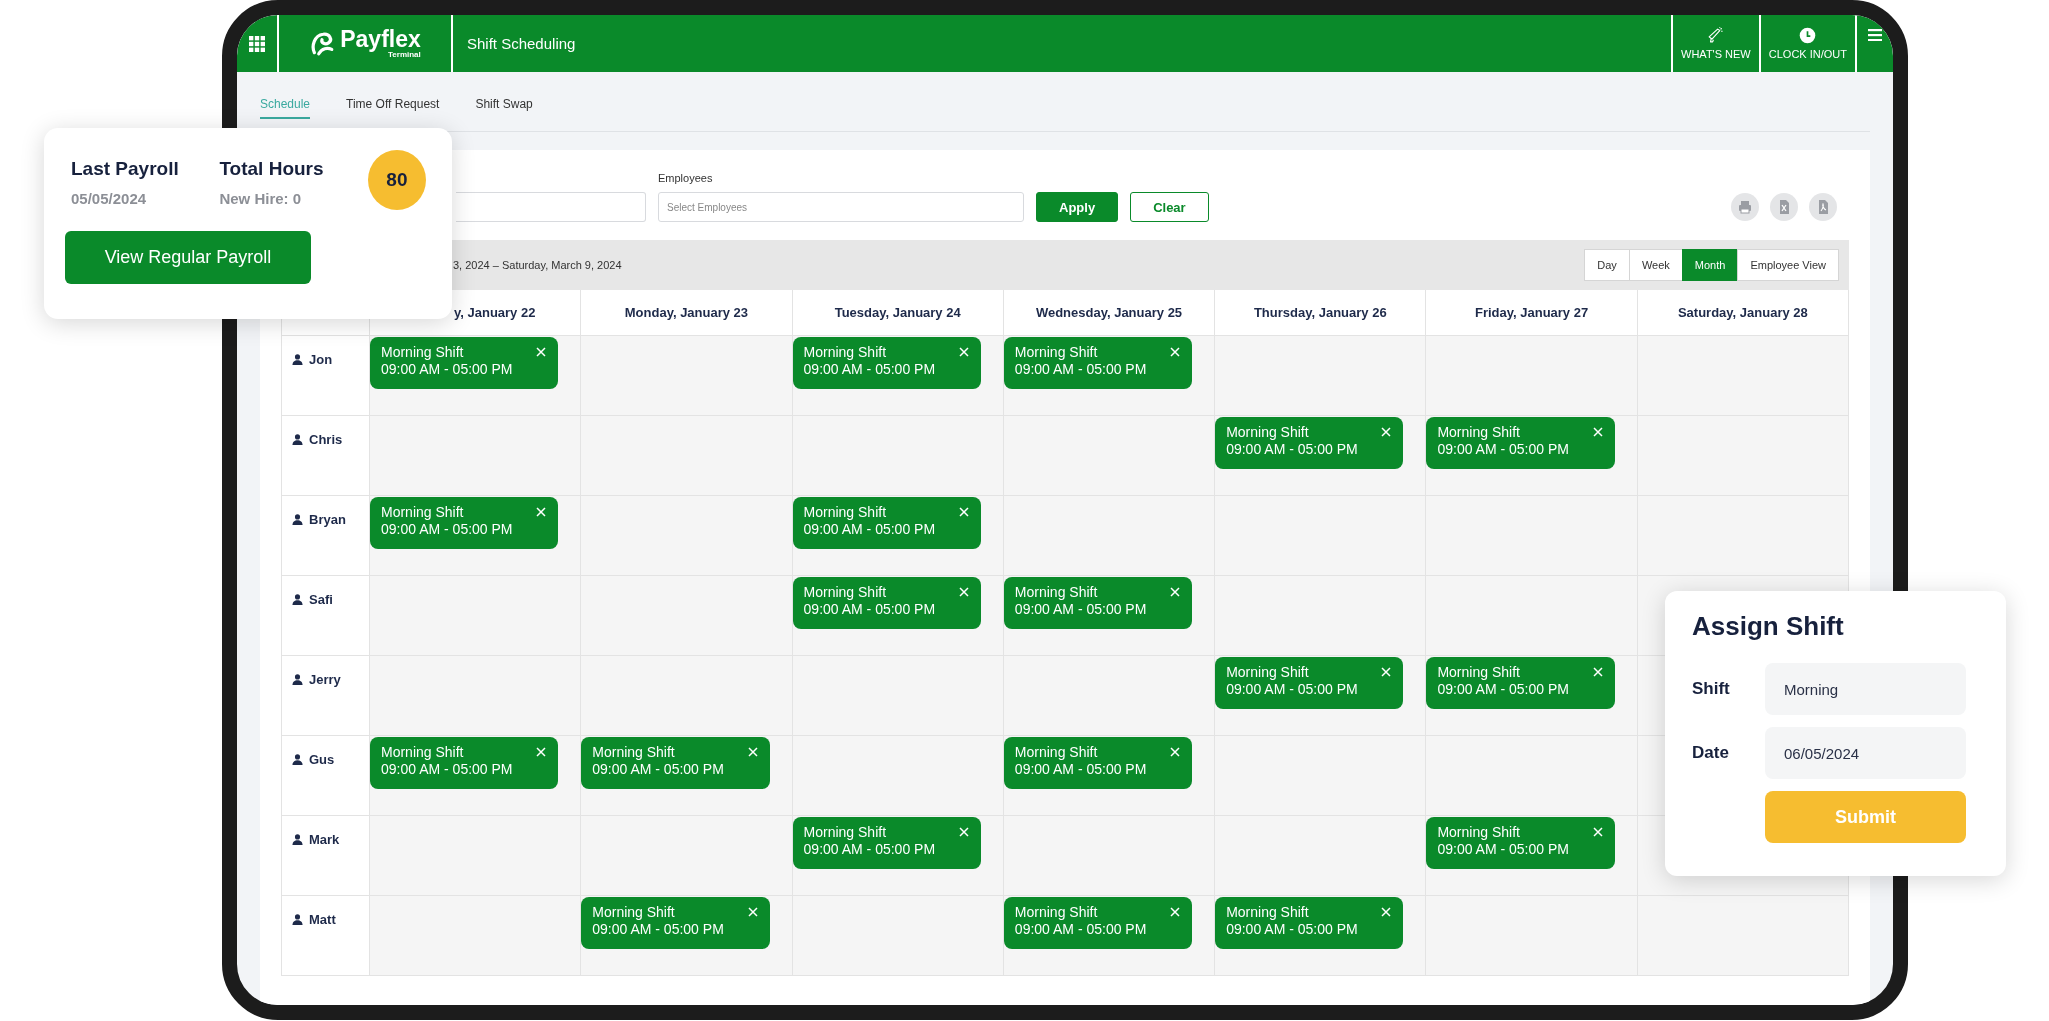 The width and height of the screenshot is (2049, 1021). Describe the element at coordinates (1710, 265) in the screenshot. I see `view-toggle-button: Month` at that location.